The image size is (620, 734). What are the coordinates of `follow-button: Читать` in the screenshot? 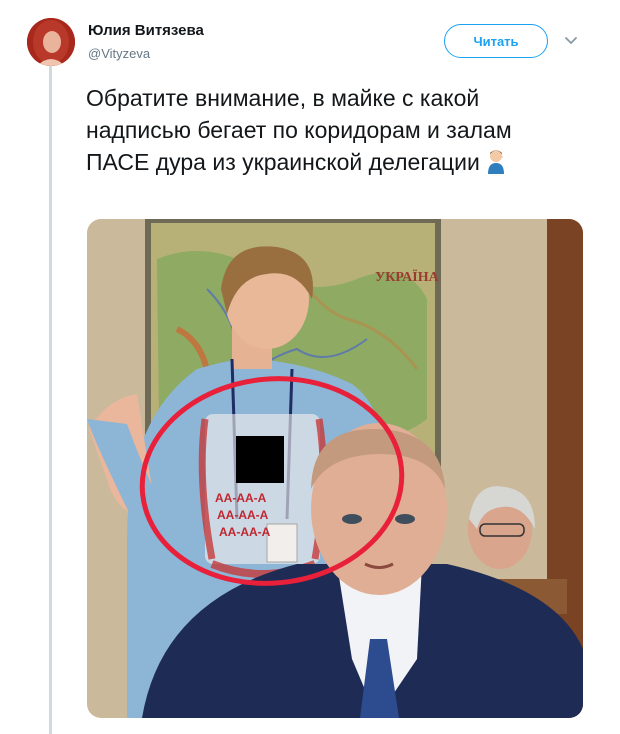 It's located at (496, 41).